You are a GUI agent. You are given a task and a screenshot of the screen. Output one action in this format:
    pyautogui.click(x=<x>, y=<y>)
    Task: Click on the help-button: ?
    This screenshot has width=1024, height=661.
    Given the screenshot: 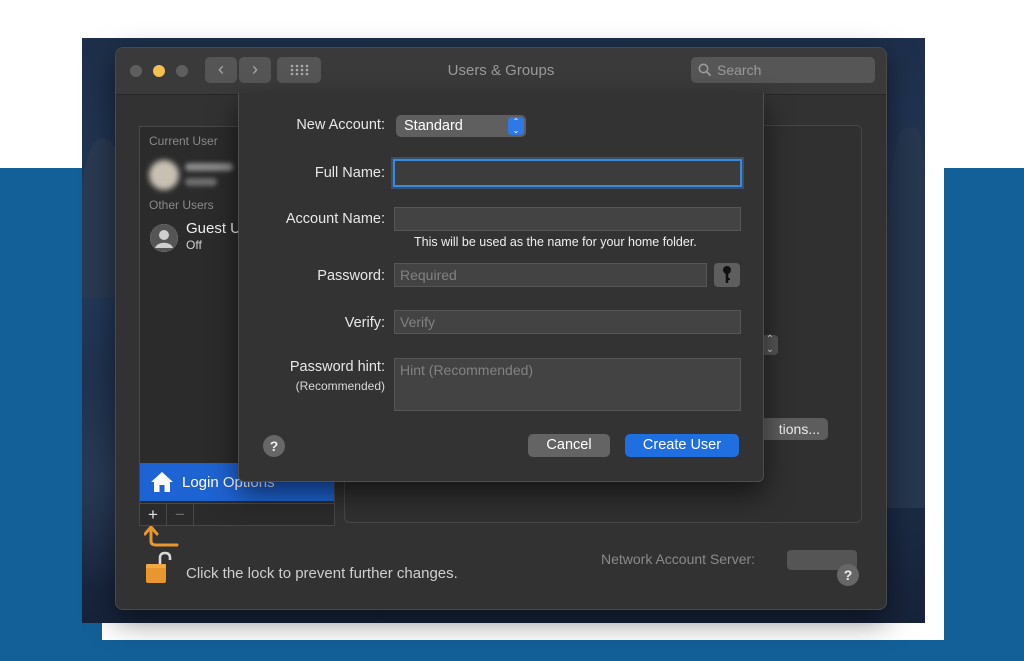 What is the action you would take?
    pyautogui.click(x=848, y=575)
    